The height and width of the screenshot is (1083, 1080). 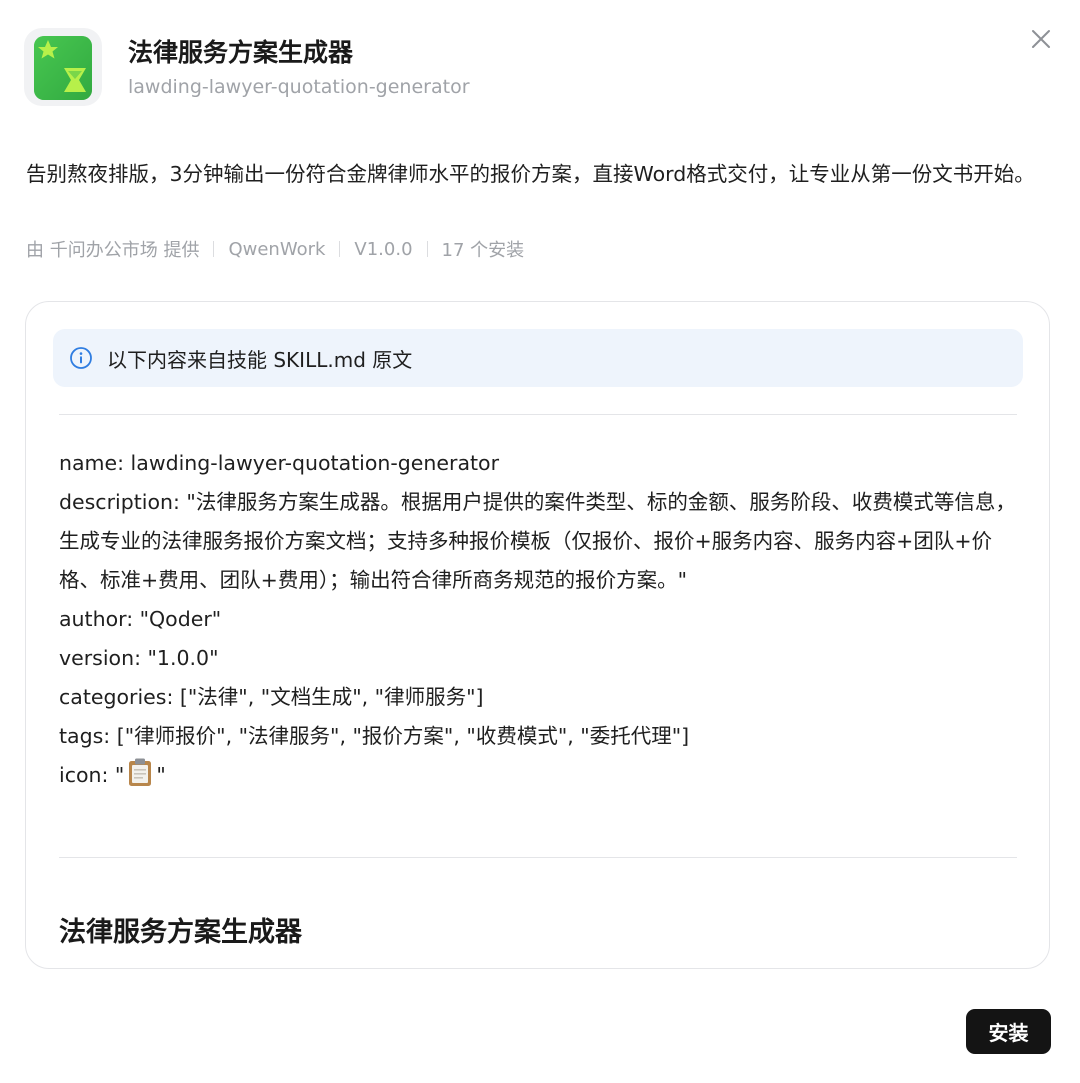 I want to click on close-icon, so click(x=1041, y=39).